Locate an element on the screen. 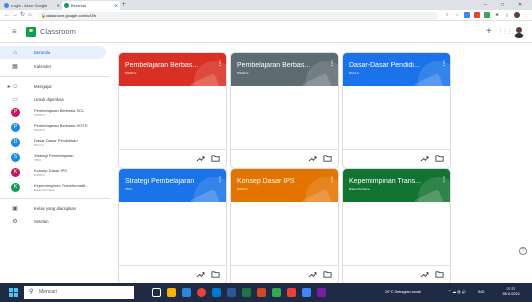 The width and height of the screenshot is (532, 302). tray-icons: ⌃ ☁ ◍ 🔊 is located at coordinates (457, 292).